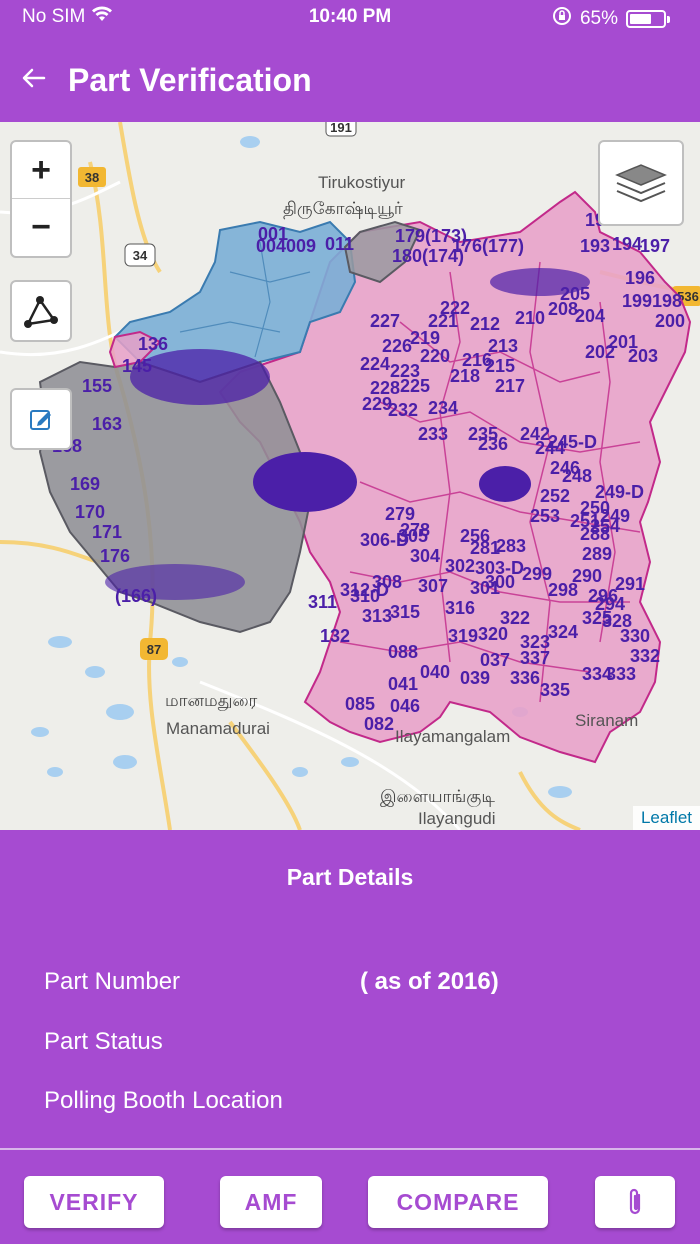 Image resolution: width=700 pixels, height=1244 pixels. I want to click on action-bar: VERIFY AMF COMPARE, so click(350, 1197).